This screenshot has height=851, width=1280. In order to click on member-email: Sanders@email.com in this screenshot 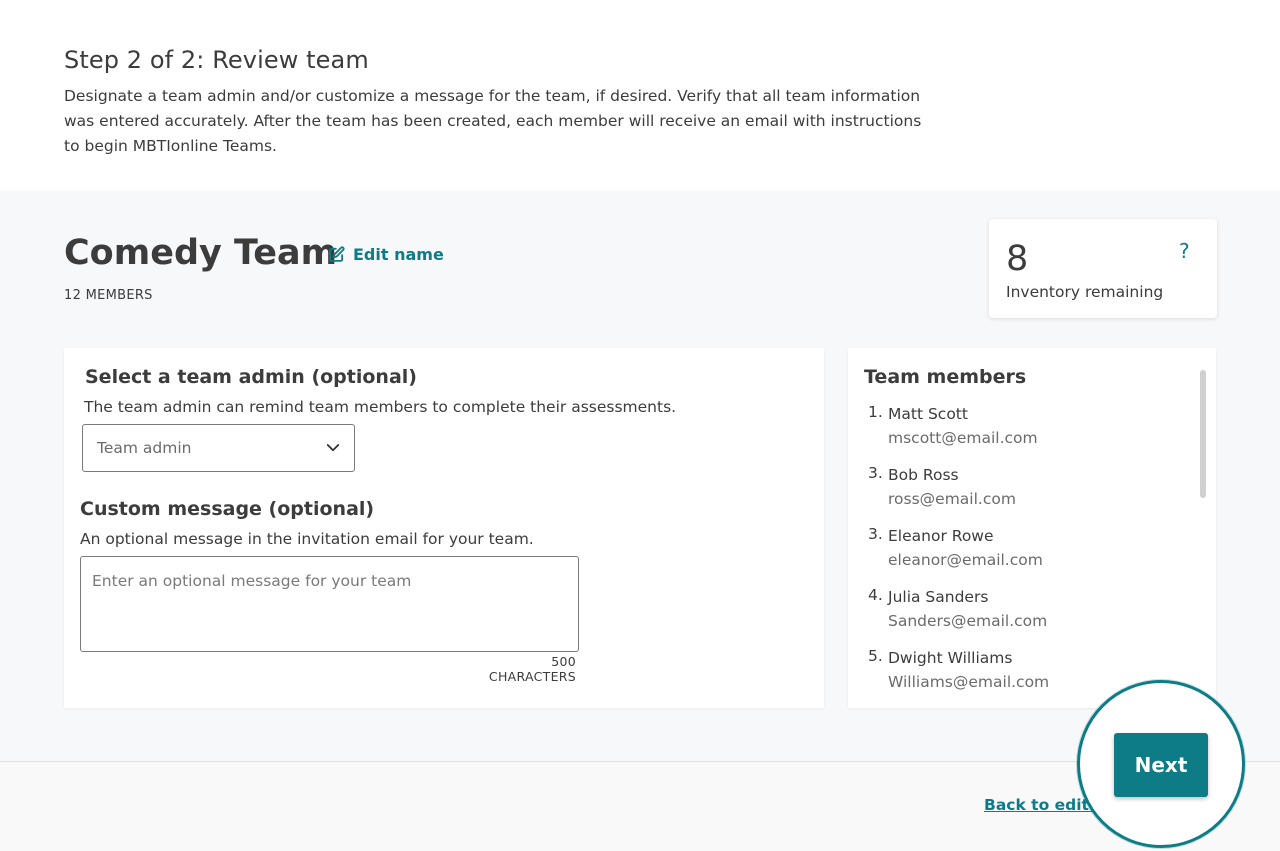, I will do `click(968, 621)`.